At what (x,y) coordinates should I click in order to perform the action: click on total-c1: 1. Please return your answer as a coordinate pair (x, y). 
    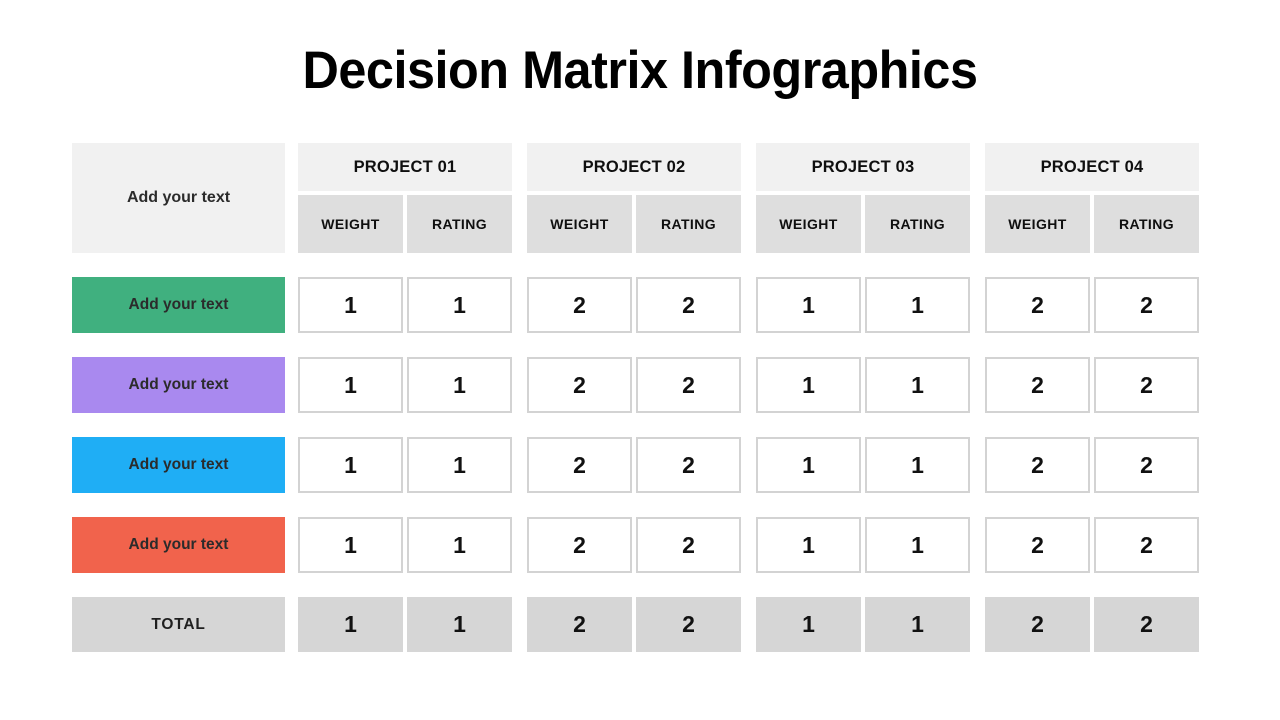
    Looking at the image, I should click on (350, 624).